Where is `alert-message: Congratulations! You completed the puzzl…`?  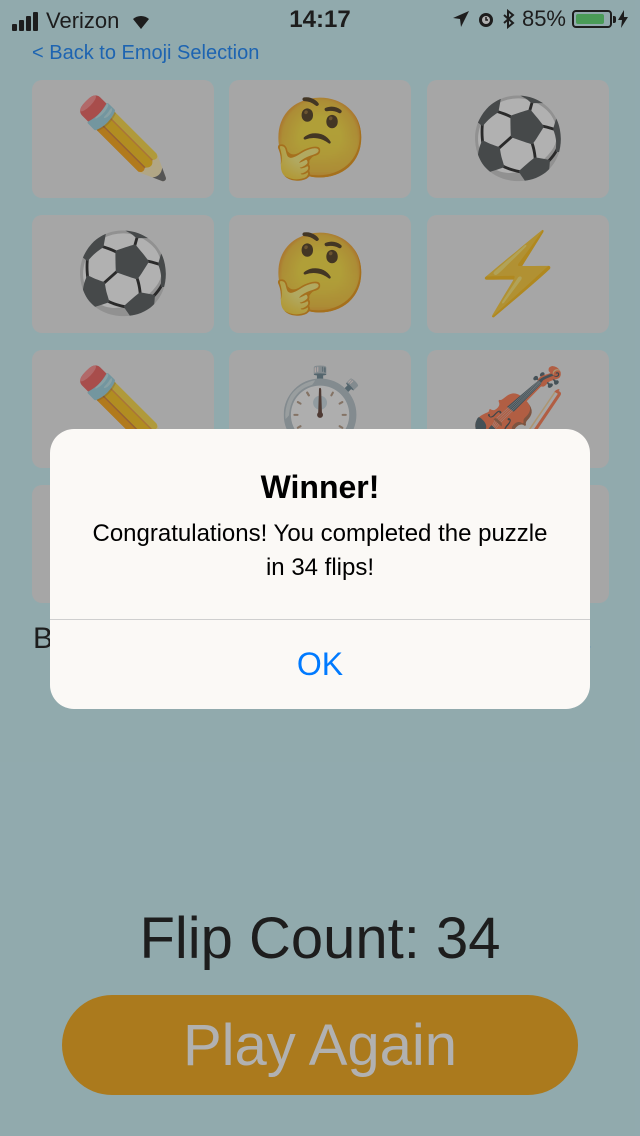 alert-message: Congratulations! You completed the puzzl… is located at coordinates (320, 550).